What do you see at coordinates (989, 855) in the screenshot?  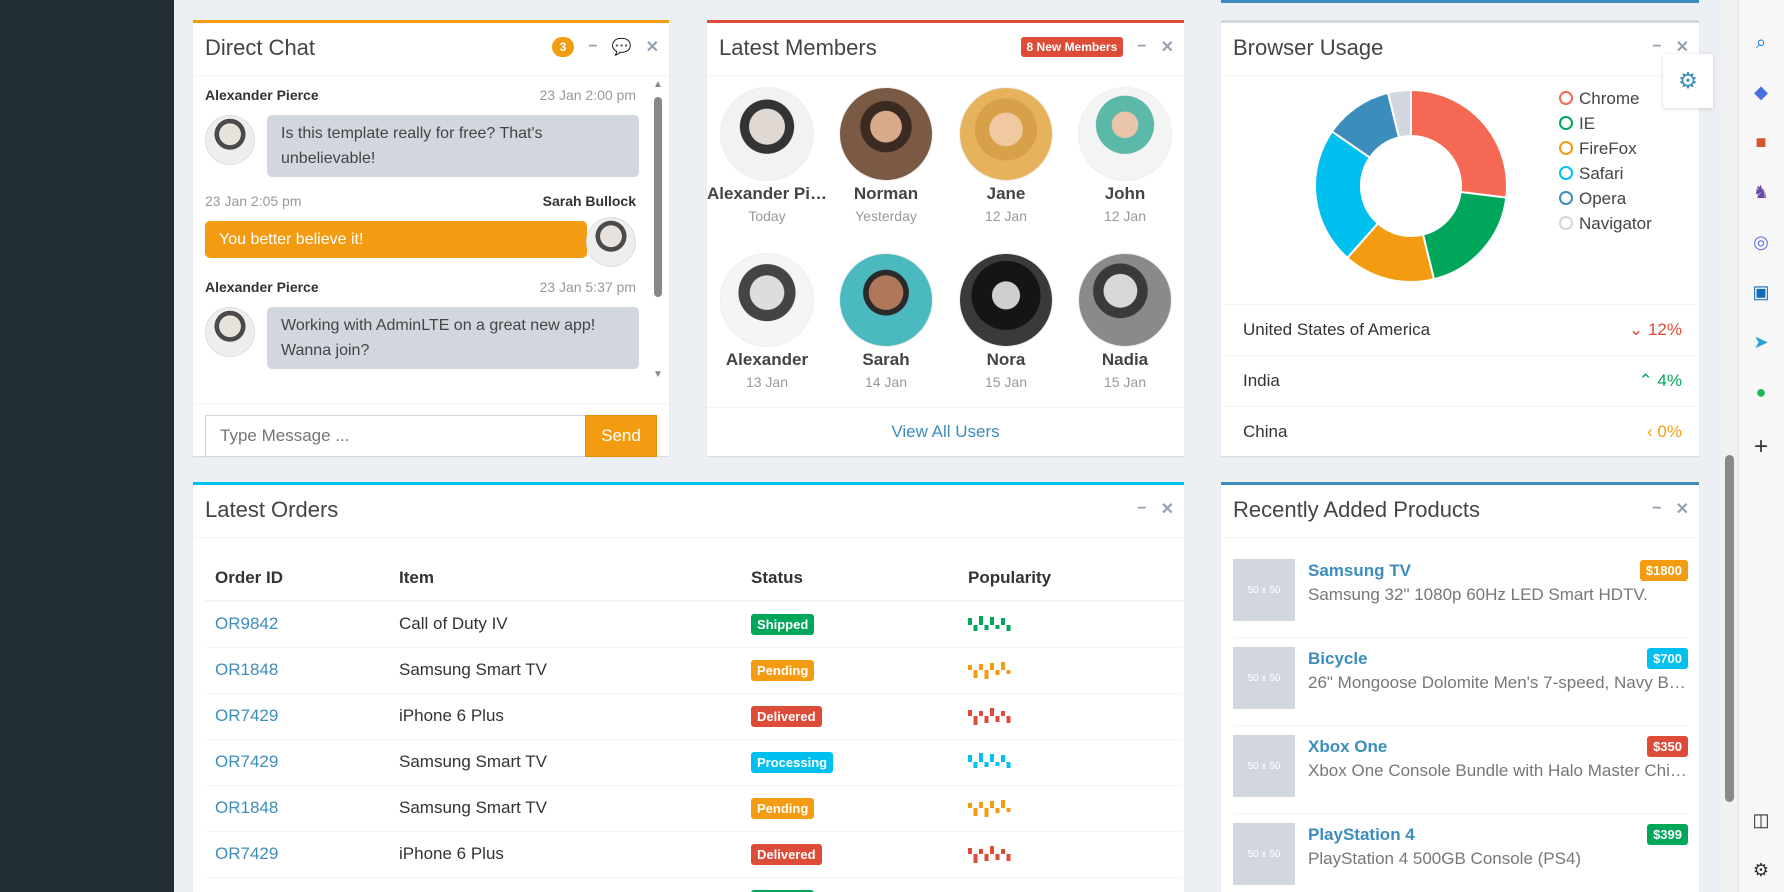 I see `sparkline-chart` at bounding box center [989, 855].